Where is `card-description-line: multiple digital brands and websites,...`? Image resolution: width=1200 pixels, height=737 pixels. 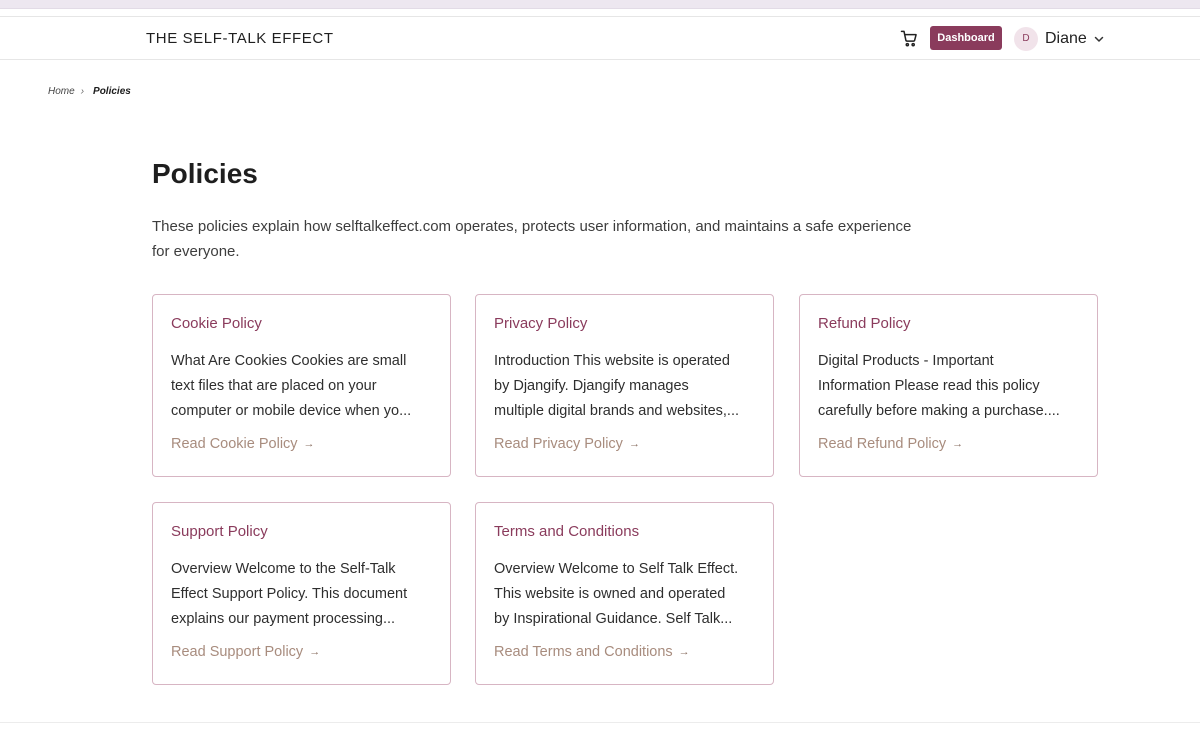 card-description-line: multiple digital brands and websites,... is located at coordinates (617, 411).